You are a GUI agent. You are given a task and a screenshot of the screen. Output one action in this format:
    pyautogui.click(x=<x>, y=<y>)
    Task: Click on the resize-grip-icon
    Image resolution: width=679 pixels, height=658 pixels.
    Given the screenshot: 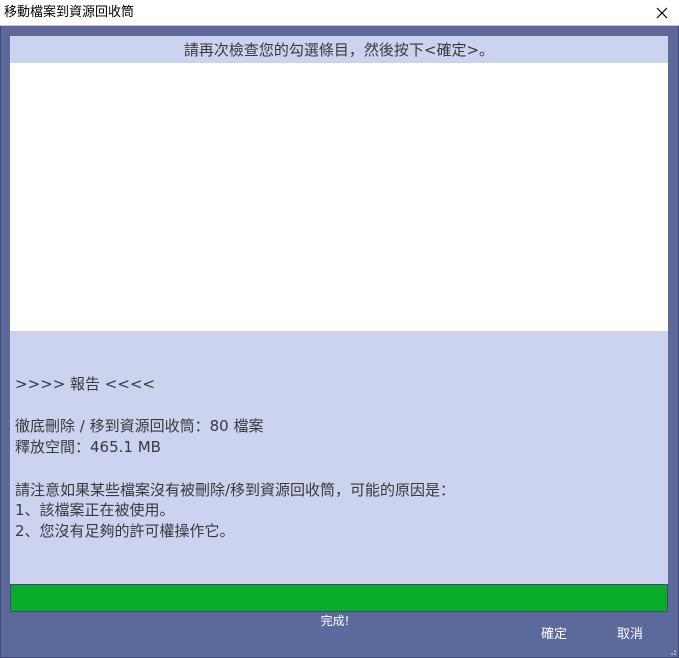 What is the action you would take?
    pyautogui.click(x=672, y=651)
    